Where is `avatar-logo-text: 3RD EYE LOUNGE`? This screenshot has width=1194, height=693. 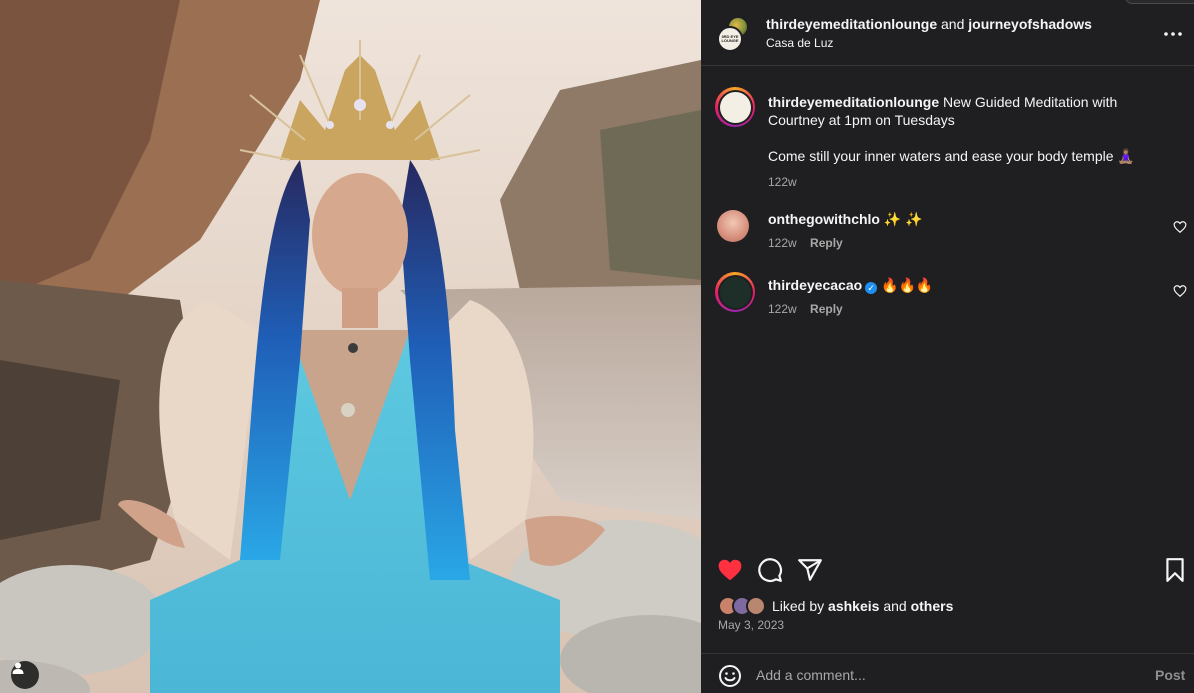 avatar-logo-text: 3RD EYE LOUNGE is located at coordinates (730, 38).